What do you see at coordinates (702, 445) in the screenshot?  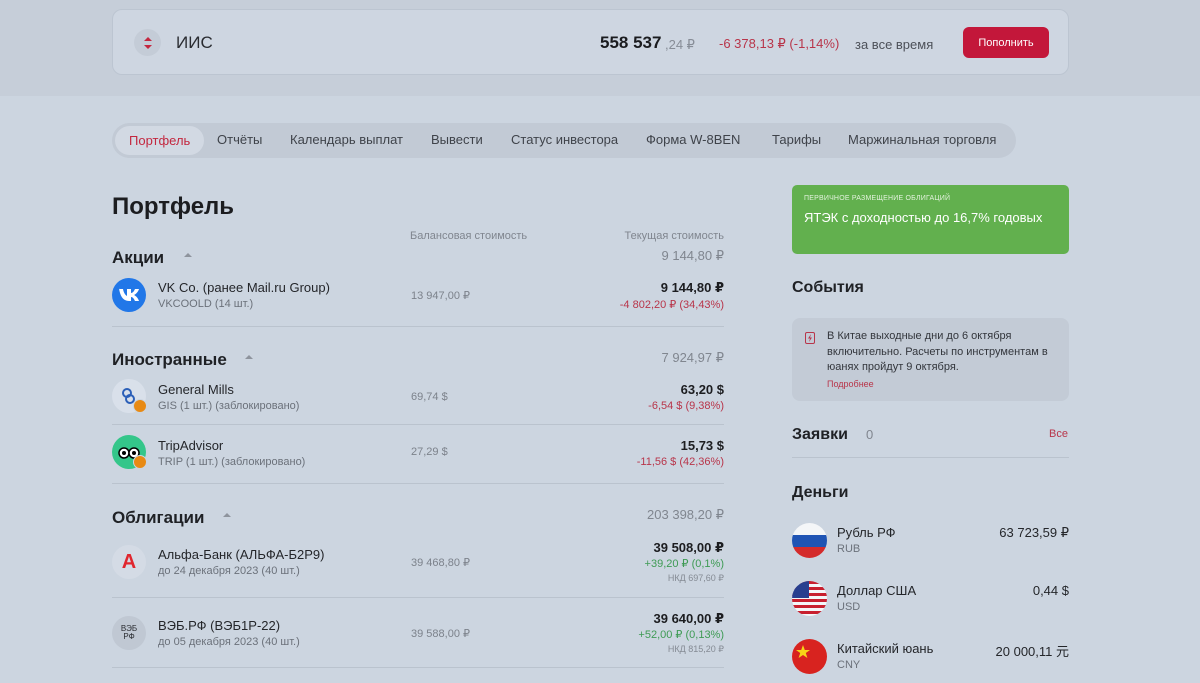 I see `current-value: 15,73 $` at bounding box center [702, 445].